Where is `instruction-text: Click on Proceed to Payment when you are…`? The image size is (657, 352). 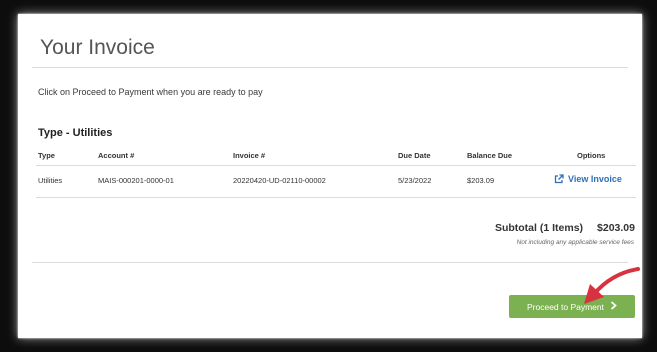 instruction-text: Click on Proceed to Payment when you are… is located at coordinates (150, 92).